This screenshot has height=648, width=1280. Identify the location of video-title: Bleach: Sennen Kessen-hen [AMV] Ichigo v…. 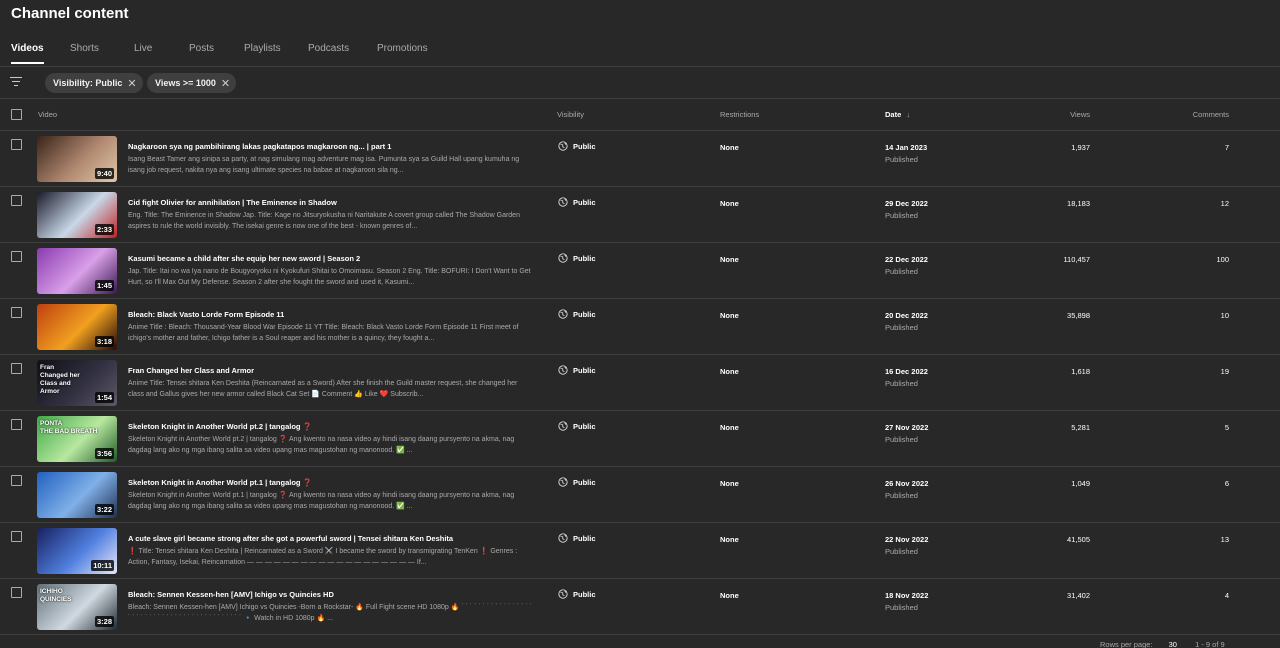
(231, 594).